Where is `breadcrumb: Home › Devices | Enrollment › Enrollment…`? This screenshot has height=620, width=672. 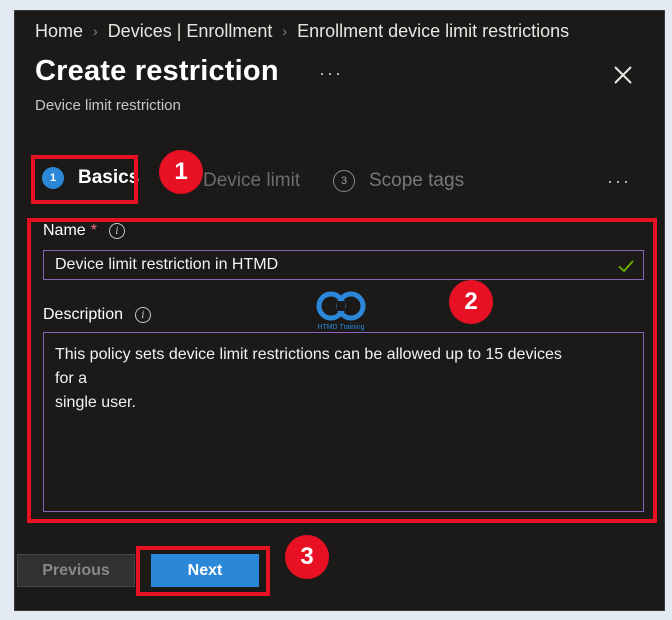 breadcrumb: Home › Devices | Enrollment › Enrollment… is located at coordinates (302, 31).